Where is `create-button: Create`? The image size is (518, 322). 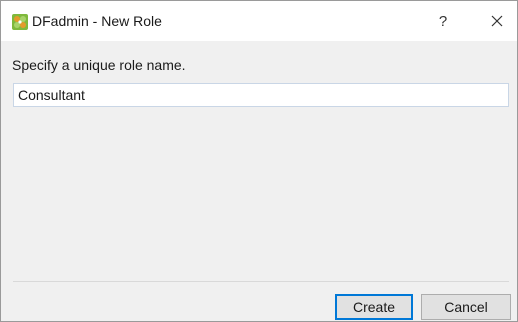
create-button: Create is located at coordinates (374, 307).